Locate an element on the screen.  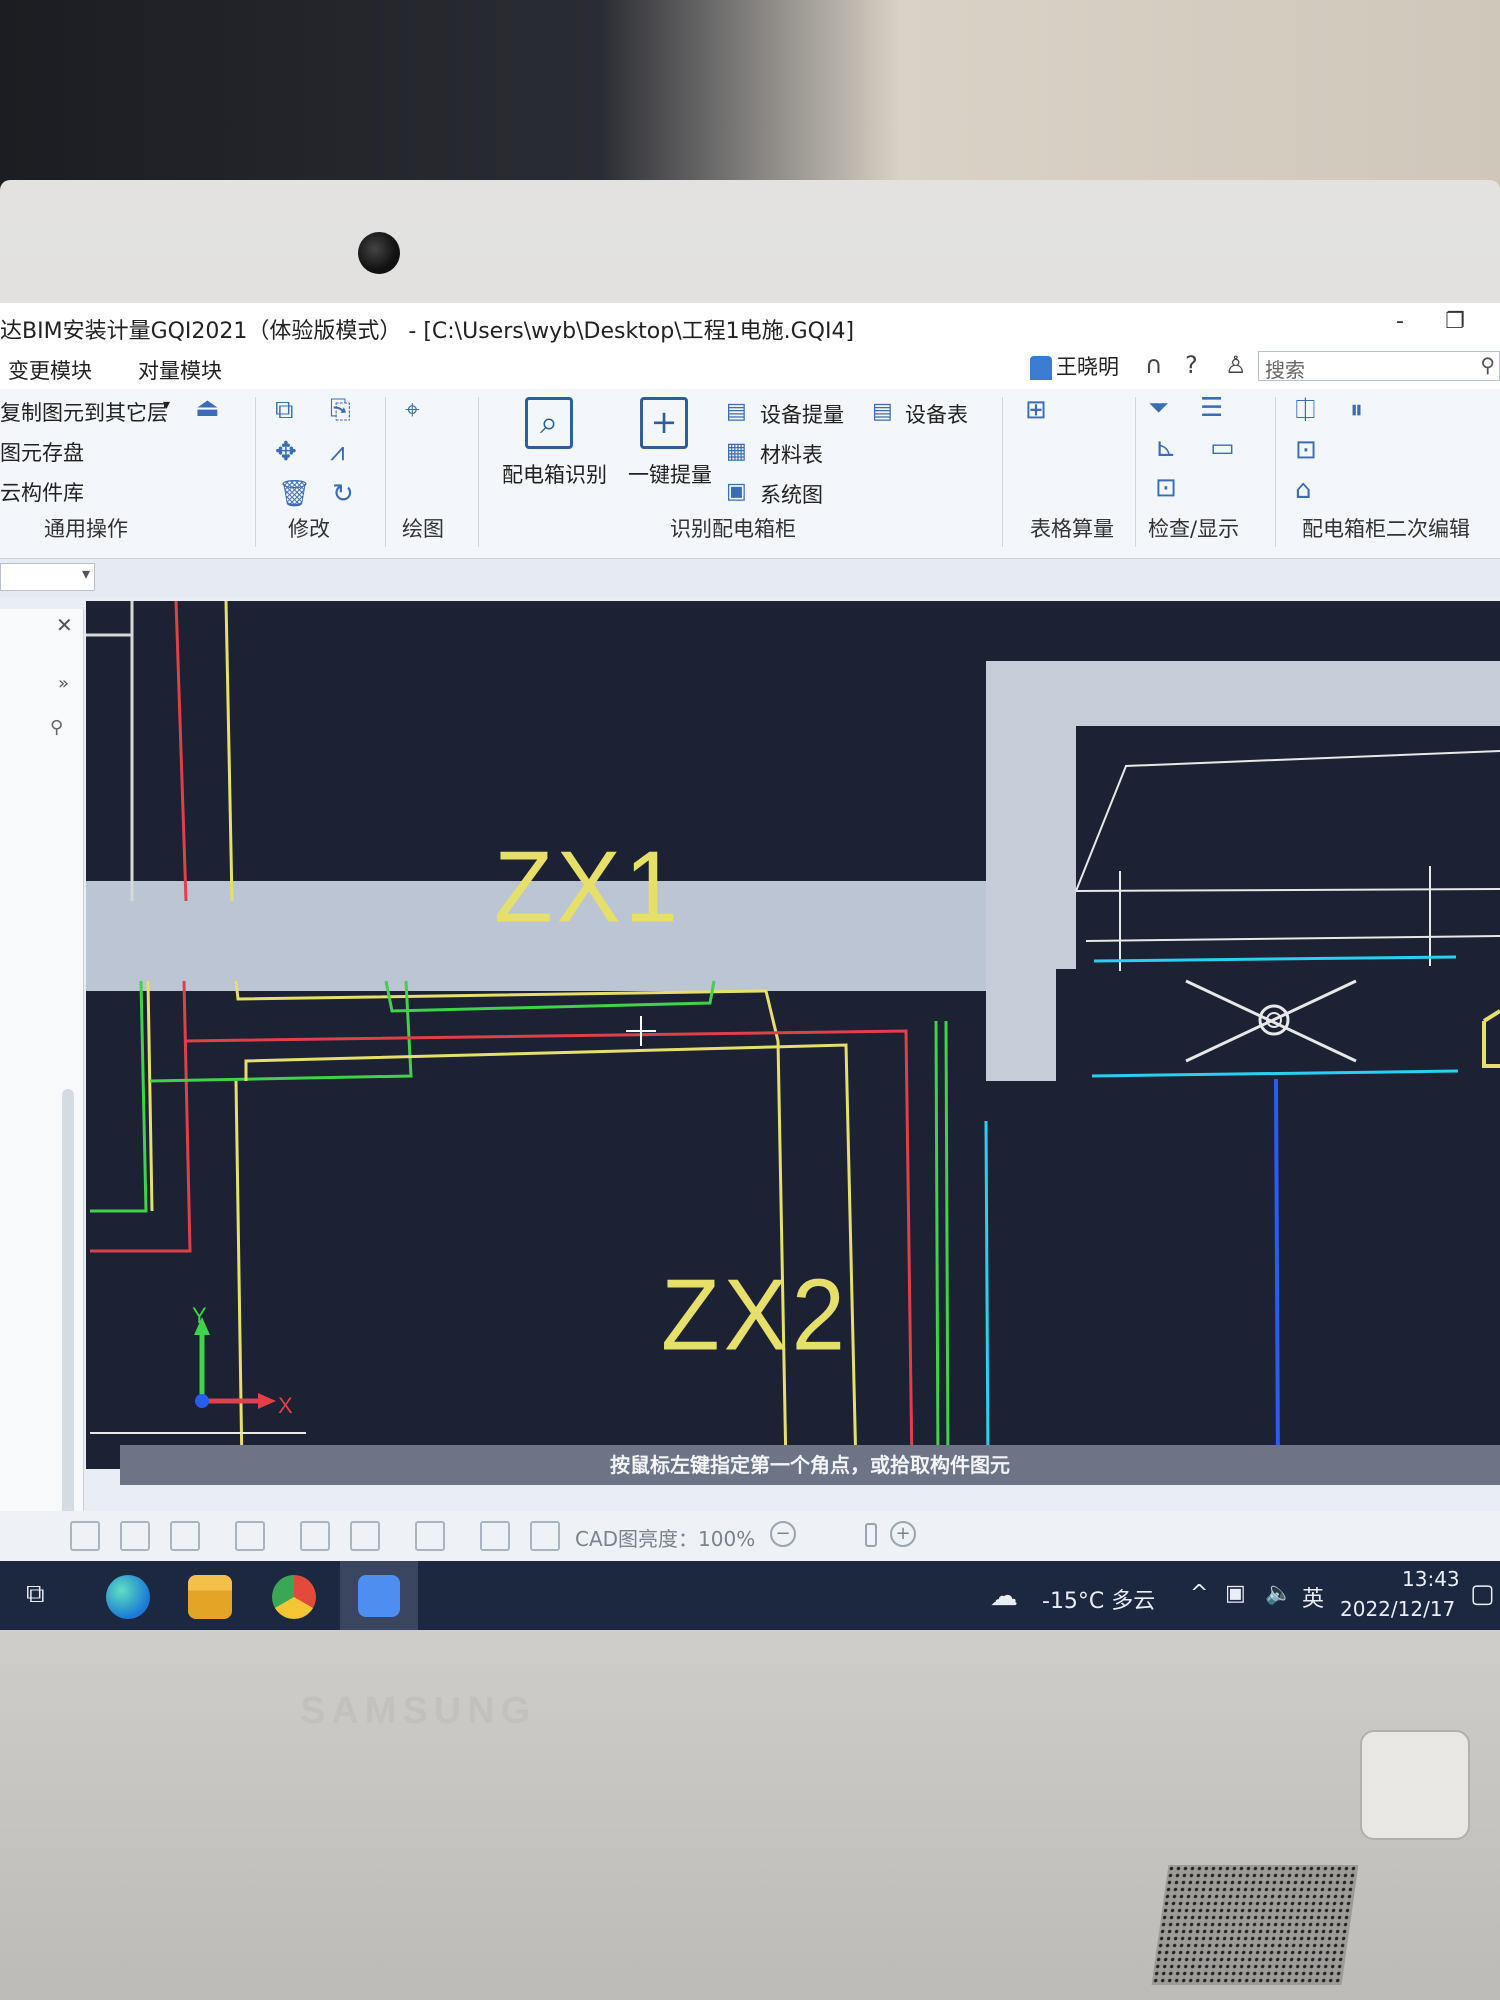
gqi-app-taskbar-item is located at coordinates (379, 1597).